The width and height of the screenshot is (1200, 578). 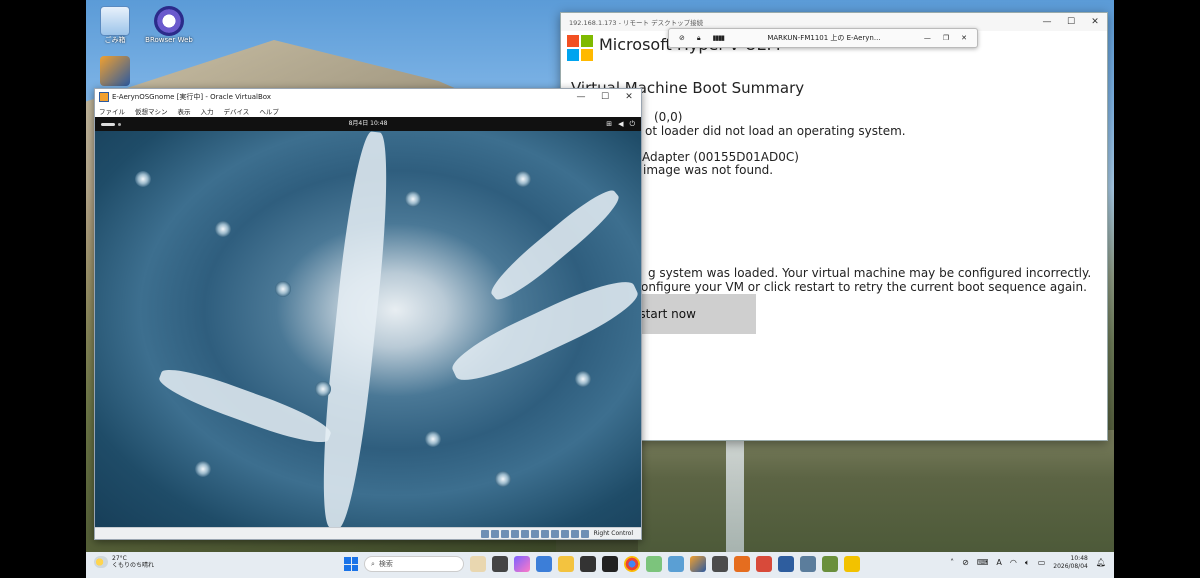 I want to click on rdp-close-button: ✕, so click(x=964, y=38).